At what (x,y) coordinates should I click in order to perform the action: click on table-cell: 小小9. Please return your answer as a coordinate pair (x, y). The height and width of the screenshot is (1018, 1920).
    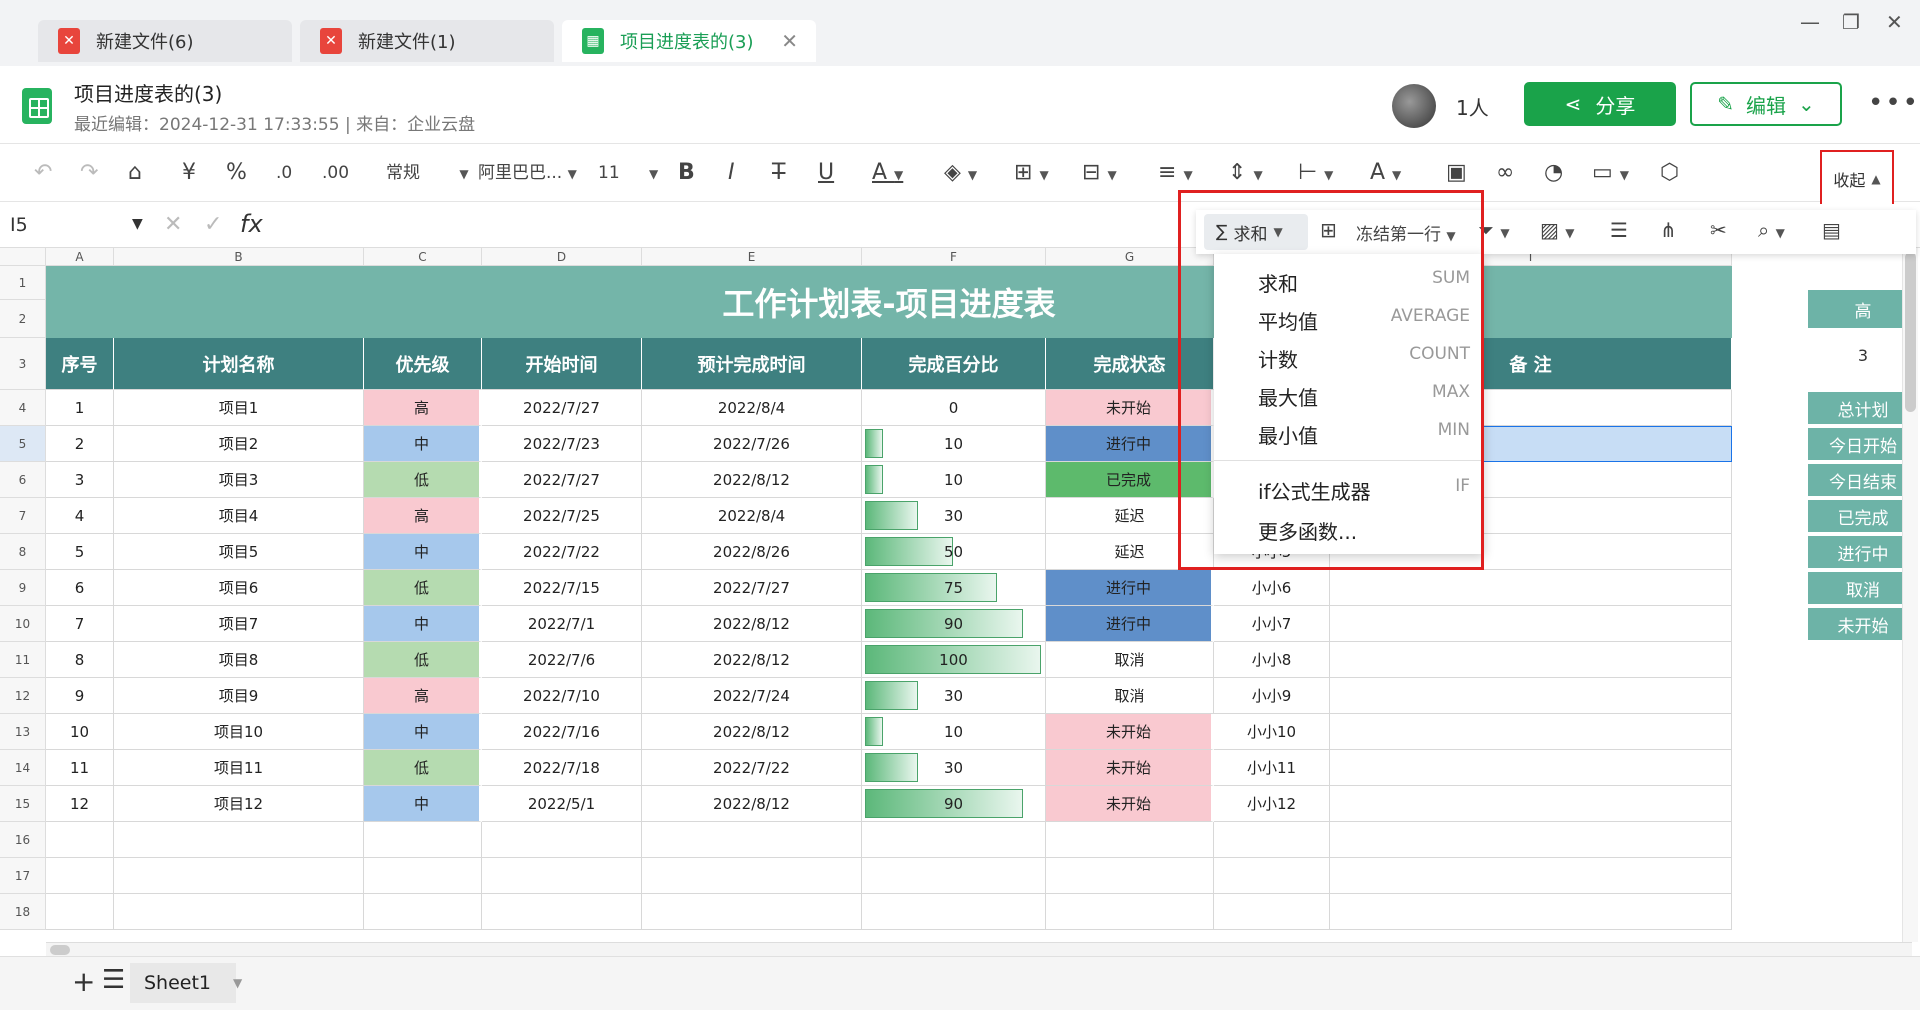
    Looking at the image, I should click on (1272, 696).